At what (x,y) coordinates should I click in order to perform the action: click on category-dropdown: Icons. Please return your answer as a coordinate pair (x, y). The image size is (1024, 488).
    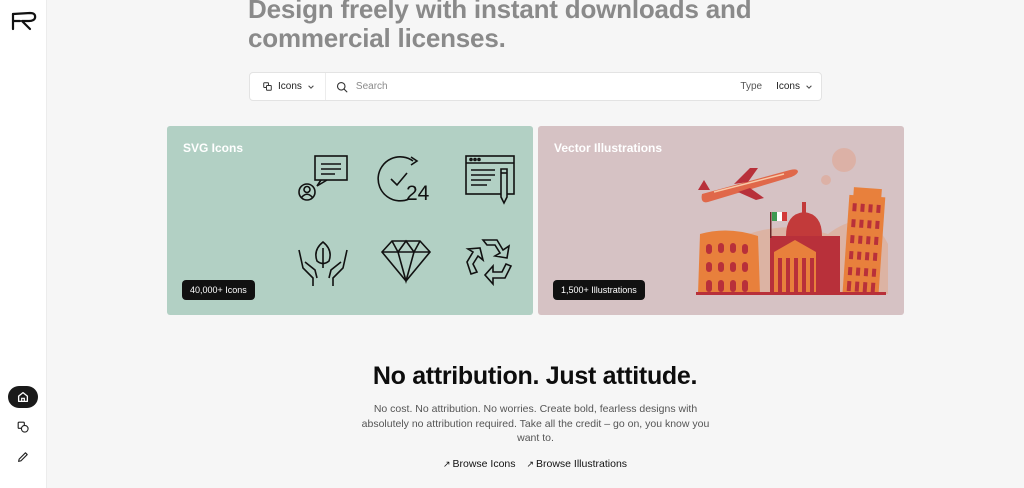
    Looking at the image, I should click on (288, 86).